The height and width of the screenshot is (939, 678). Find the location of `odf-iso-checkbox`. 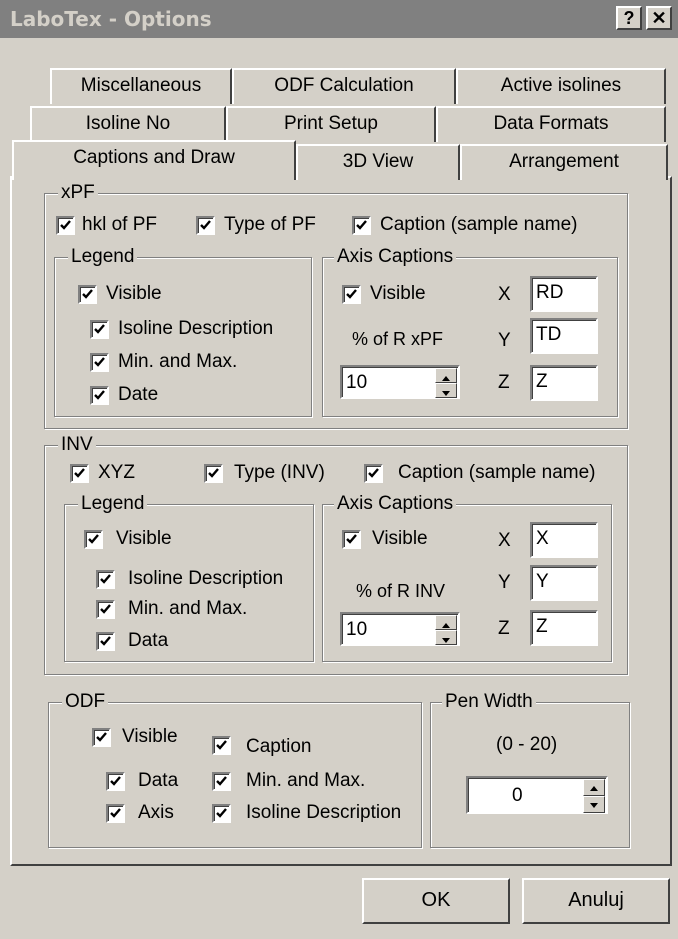

odf-iso-checkbox is located at coordinates (221, 813).